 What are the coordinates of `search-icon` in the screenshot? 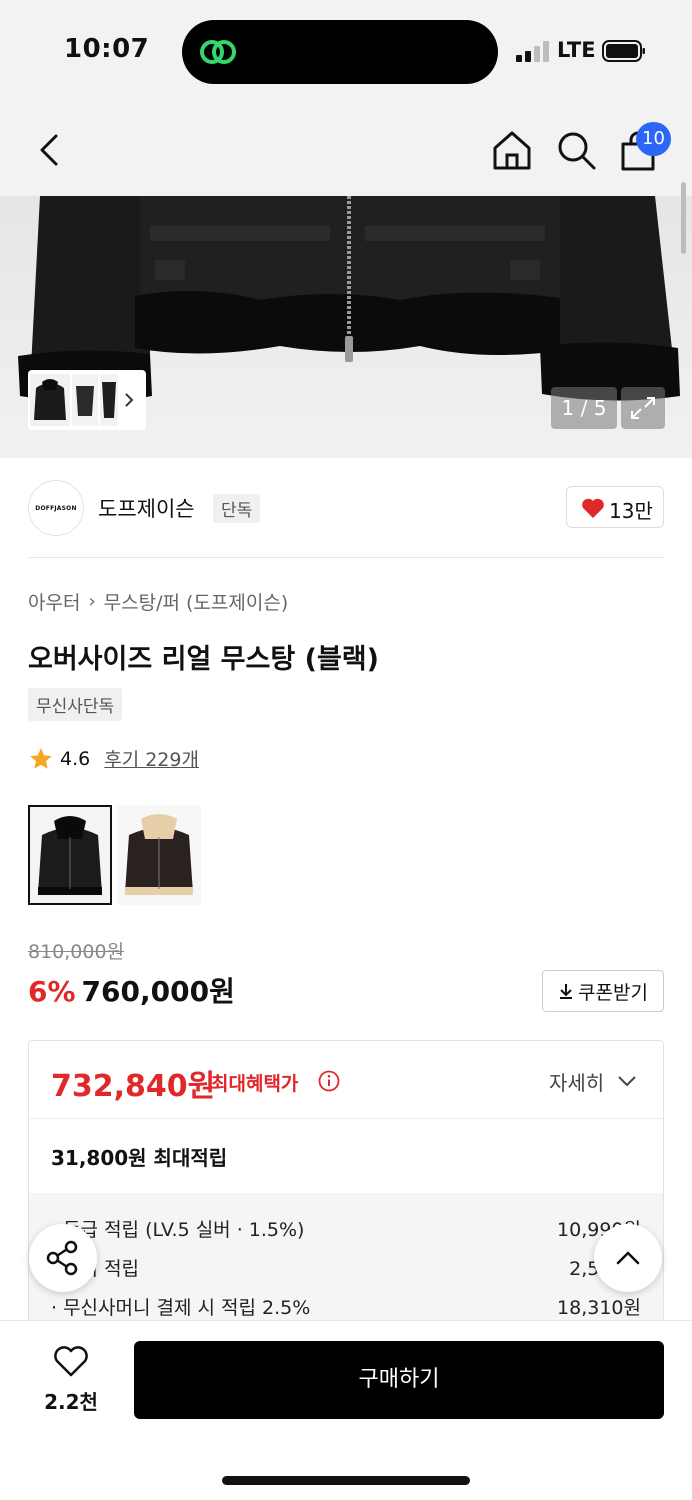 It's located at (576, 150).